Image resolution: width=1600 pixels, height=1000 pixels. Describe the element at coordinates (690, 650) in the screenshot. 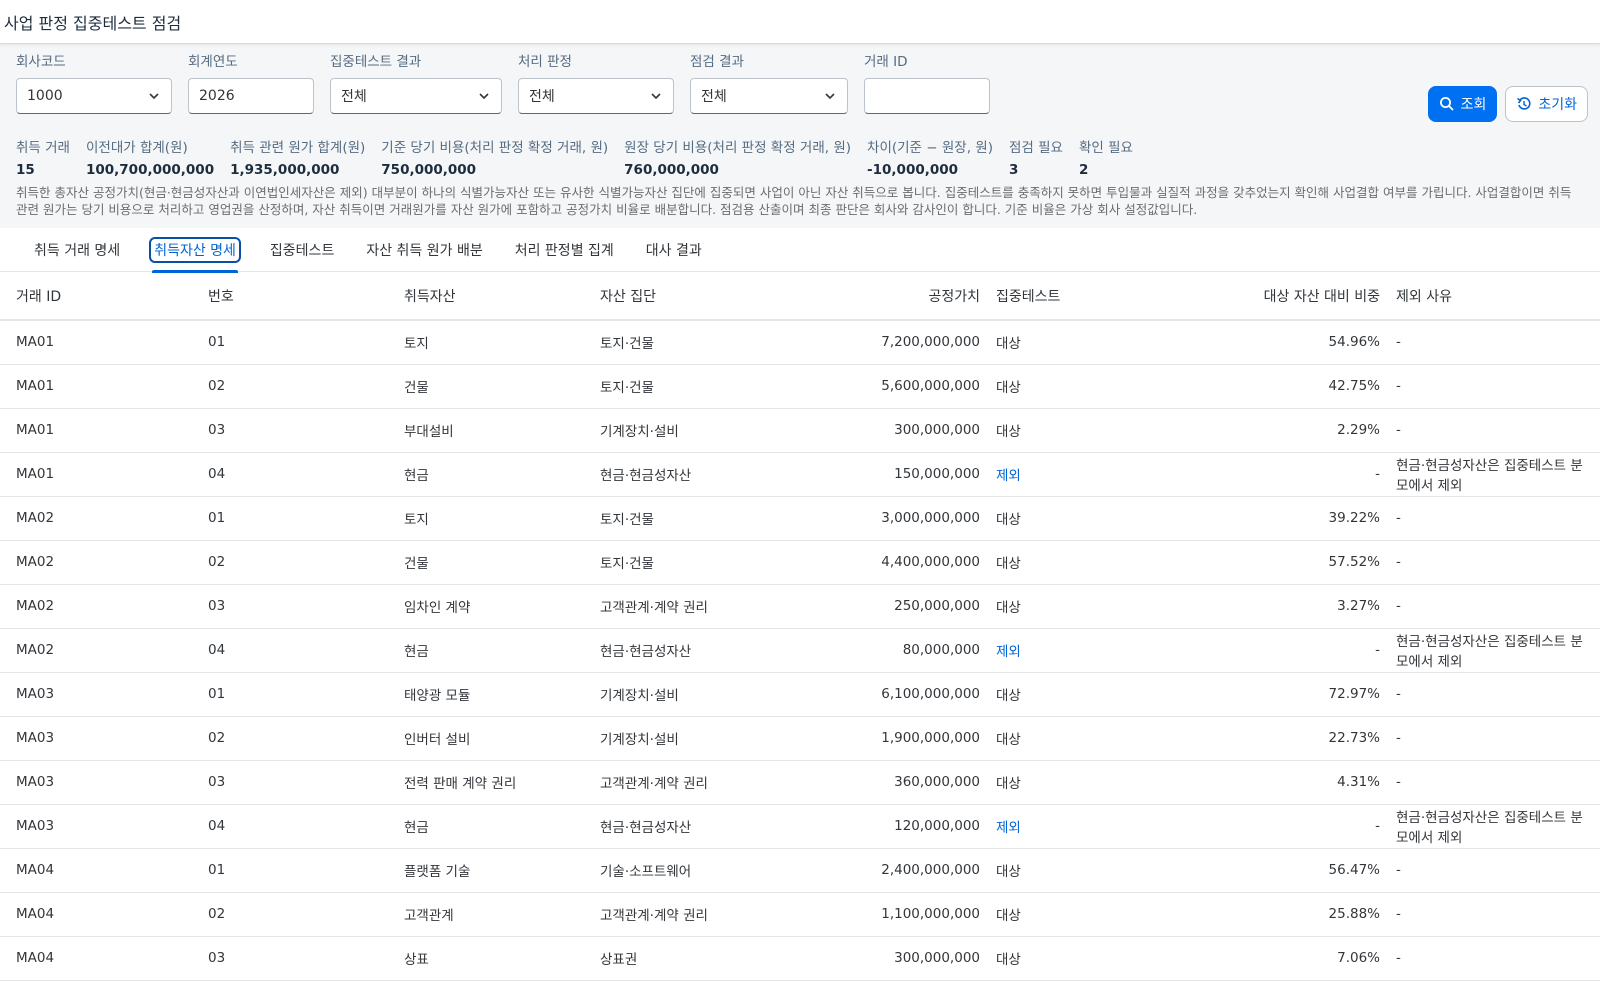

I see `table-cell: 현금·현금성자산` at that location.